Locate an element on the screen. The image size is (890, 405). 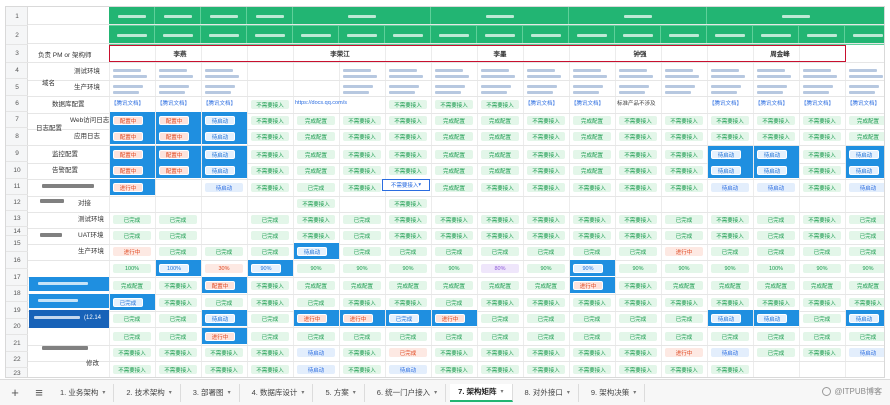
status-cell: 进行中 is located at coordinates (132, 251).